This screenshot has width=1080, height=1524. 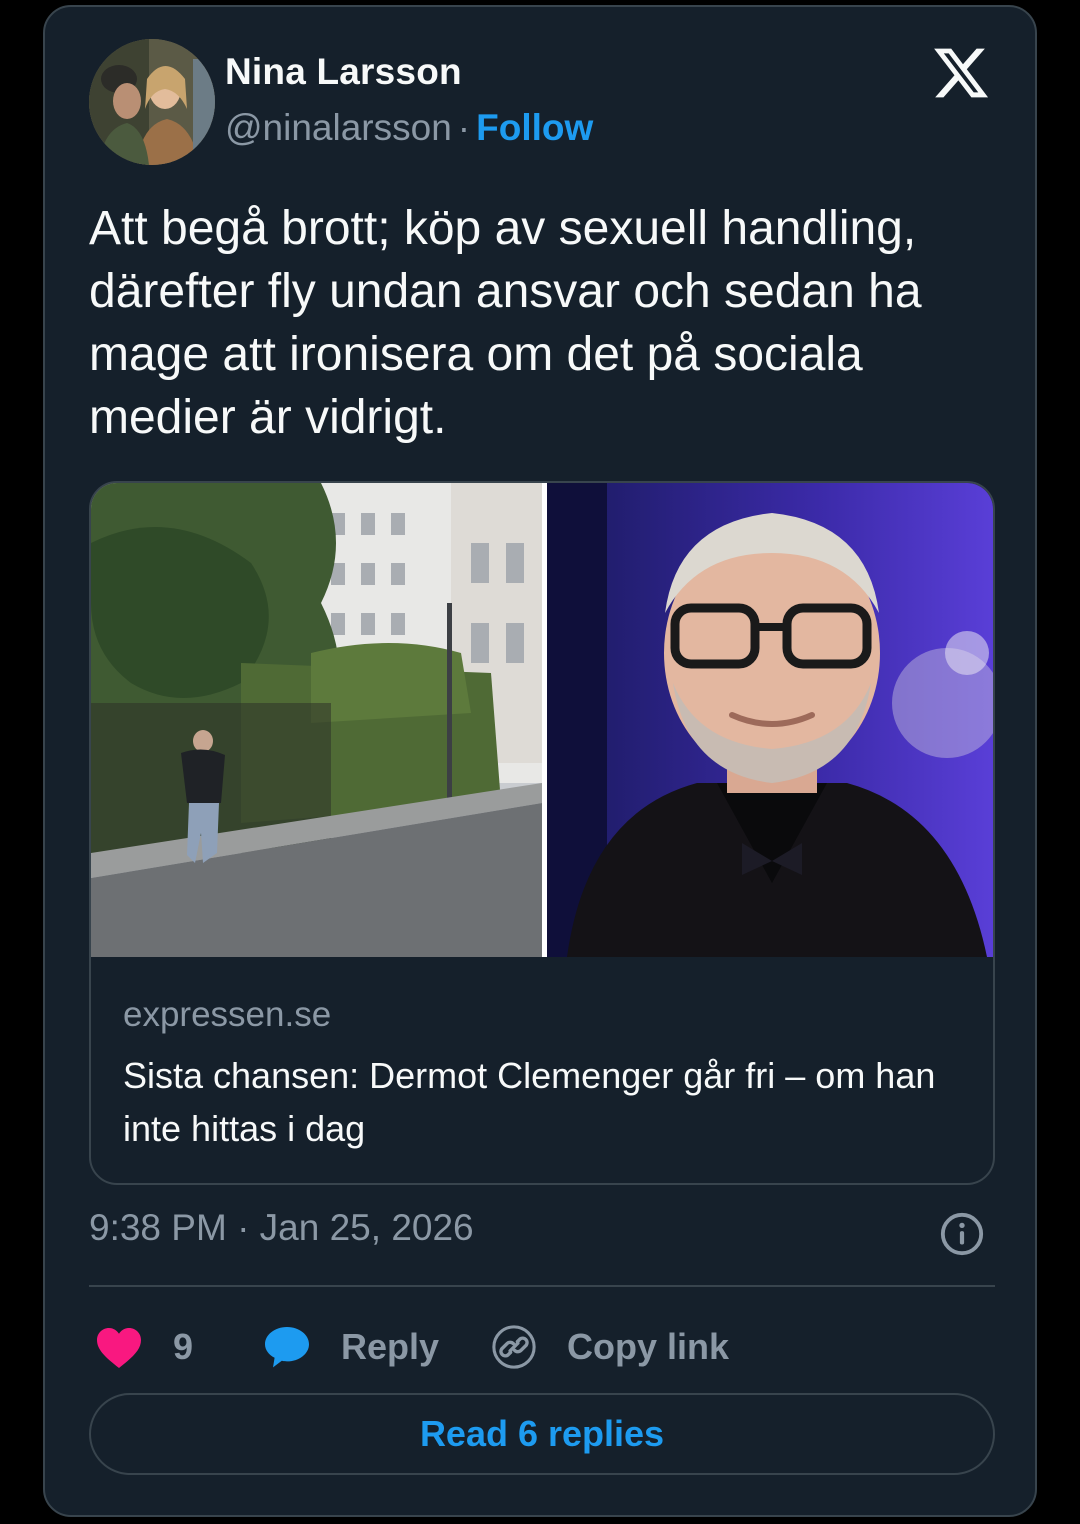 What do you see at coordinates (338, 127) in the screenshot?
I see `author-handle: @ninalarsson` at bounding box center [338, 127].